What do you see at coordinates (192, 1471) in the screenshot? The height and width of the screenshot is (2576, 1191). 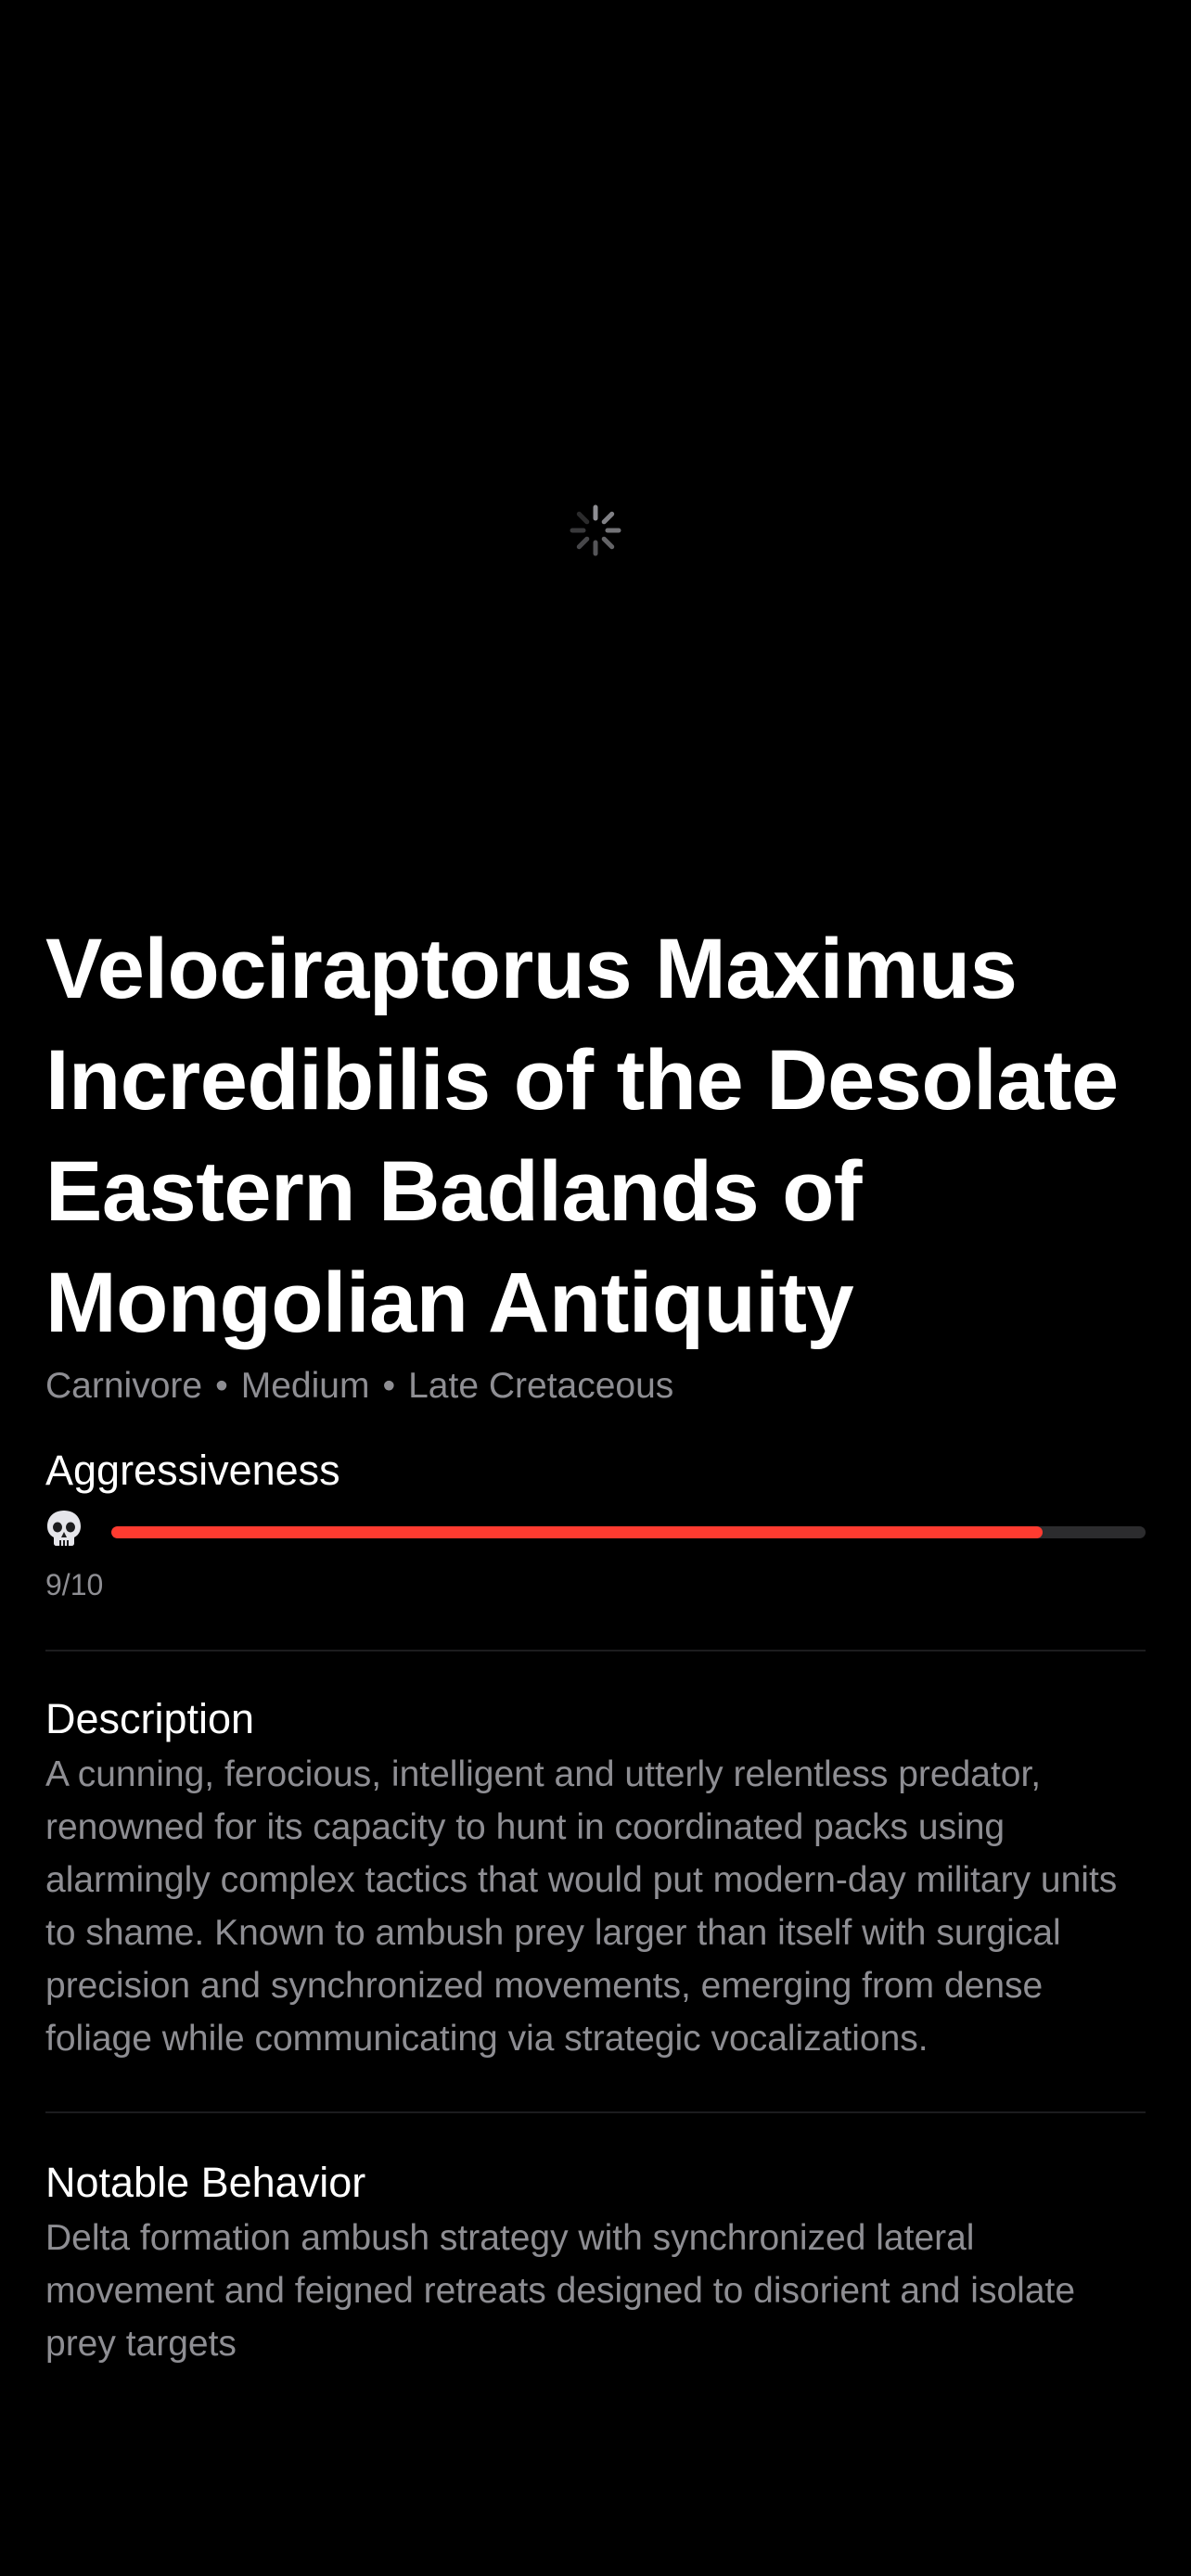 I see `aggressiveness-label: Aggressiveness` at bounding box center [192, 1471].